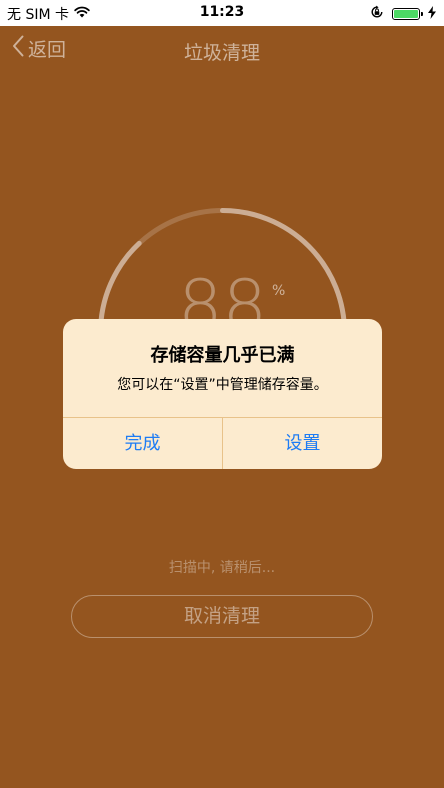  I want to click on battery-fill, so click(406, 14).